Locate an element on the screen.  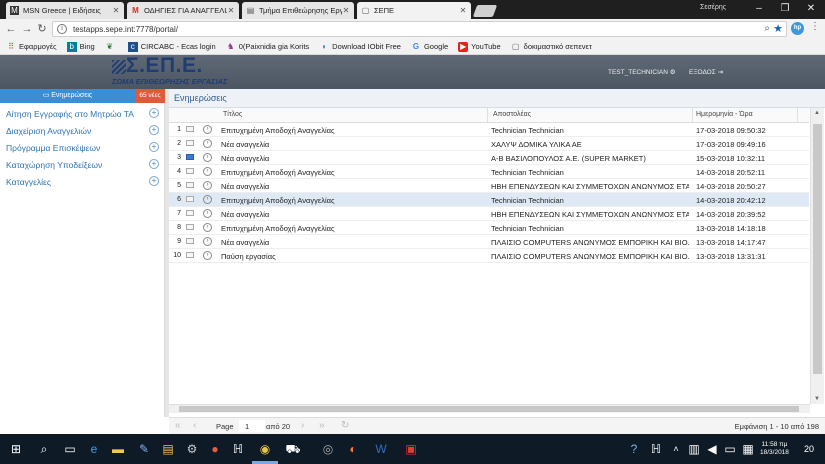
logout-button: ΕΞΟΔΟΣ ⇥ is located at coordinates (706, 72).